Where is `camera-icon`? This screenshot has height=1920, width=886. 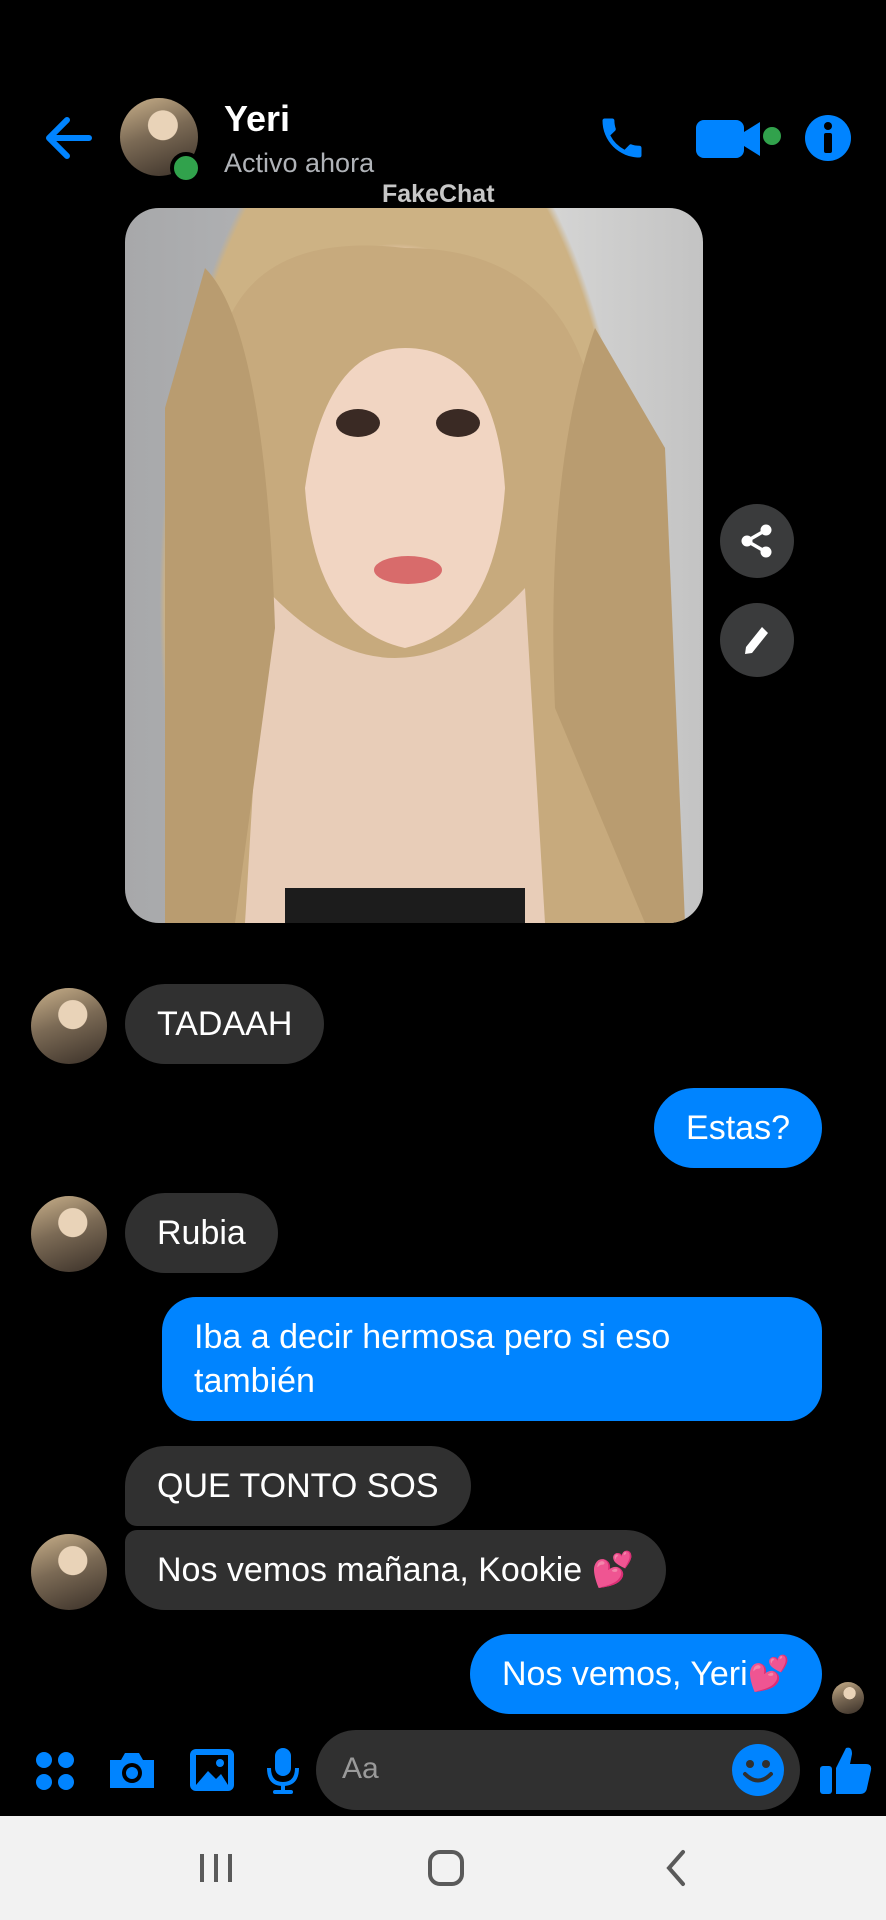
camera-icon is located at coordinates (132, 1770).